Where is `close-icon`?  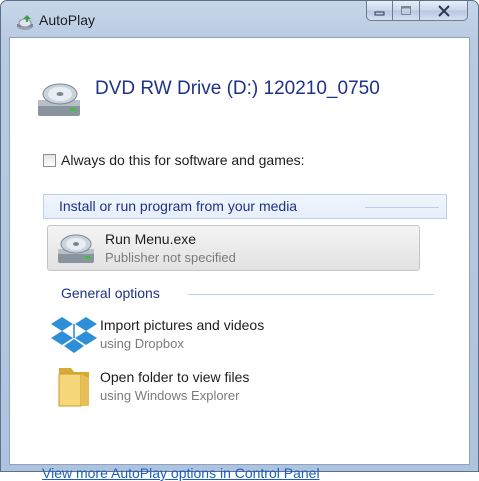 close-icon is located at coordinates (443, 10).